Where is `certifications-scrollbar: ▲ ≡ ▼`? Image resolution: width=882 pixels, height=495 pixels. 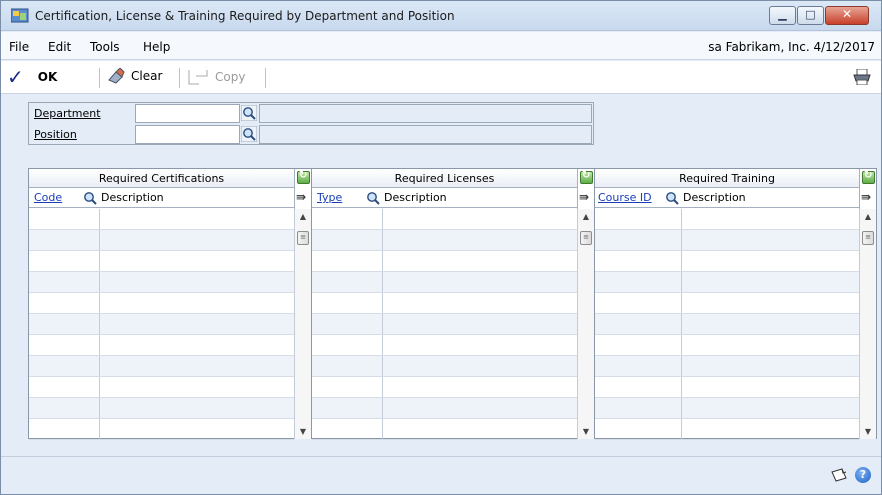
certifications-scrollbar: ▲ ≡ ▼ is located at coordinates (302, 324).